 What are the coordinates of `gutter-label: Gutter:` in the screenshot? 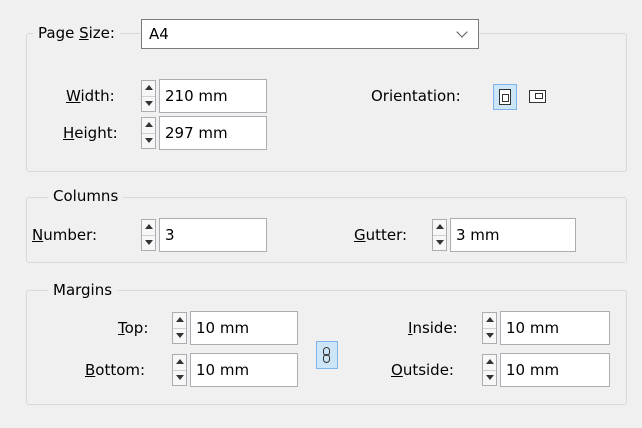 It's located at (381, 235).